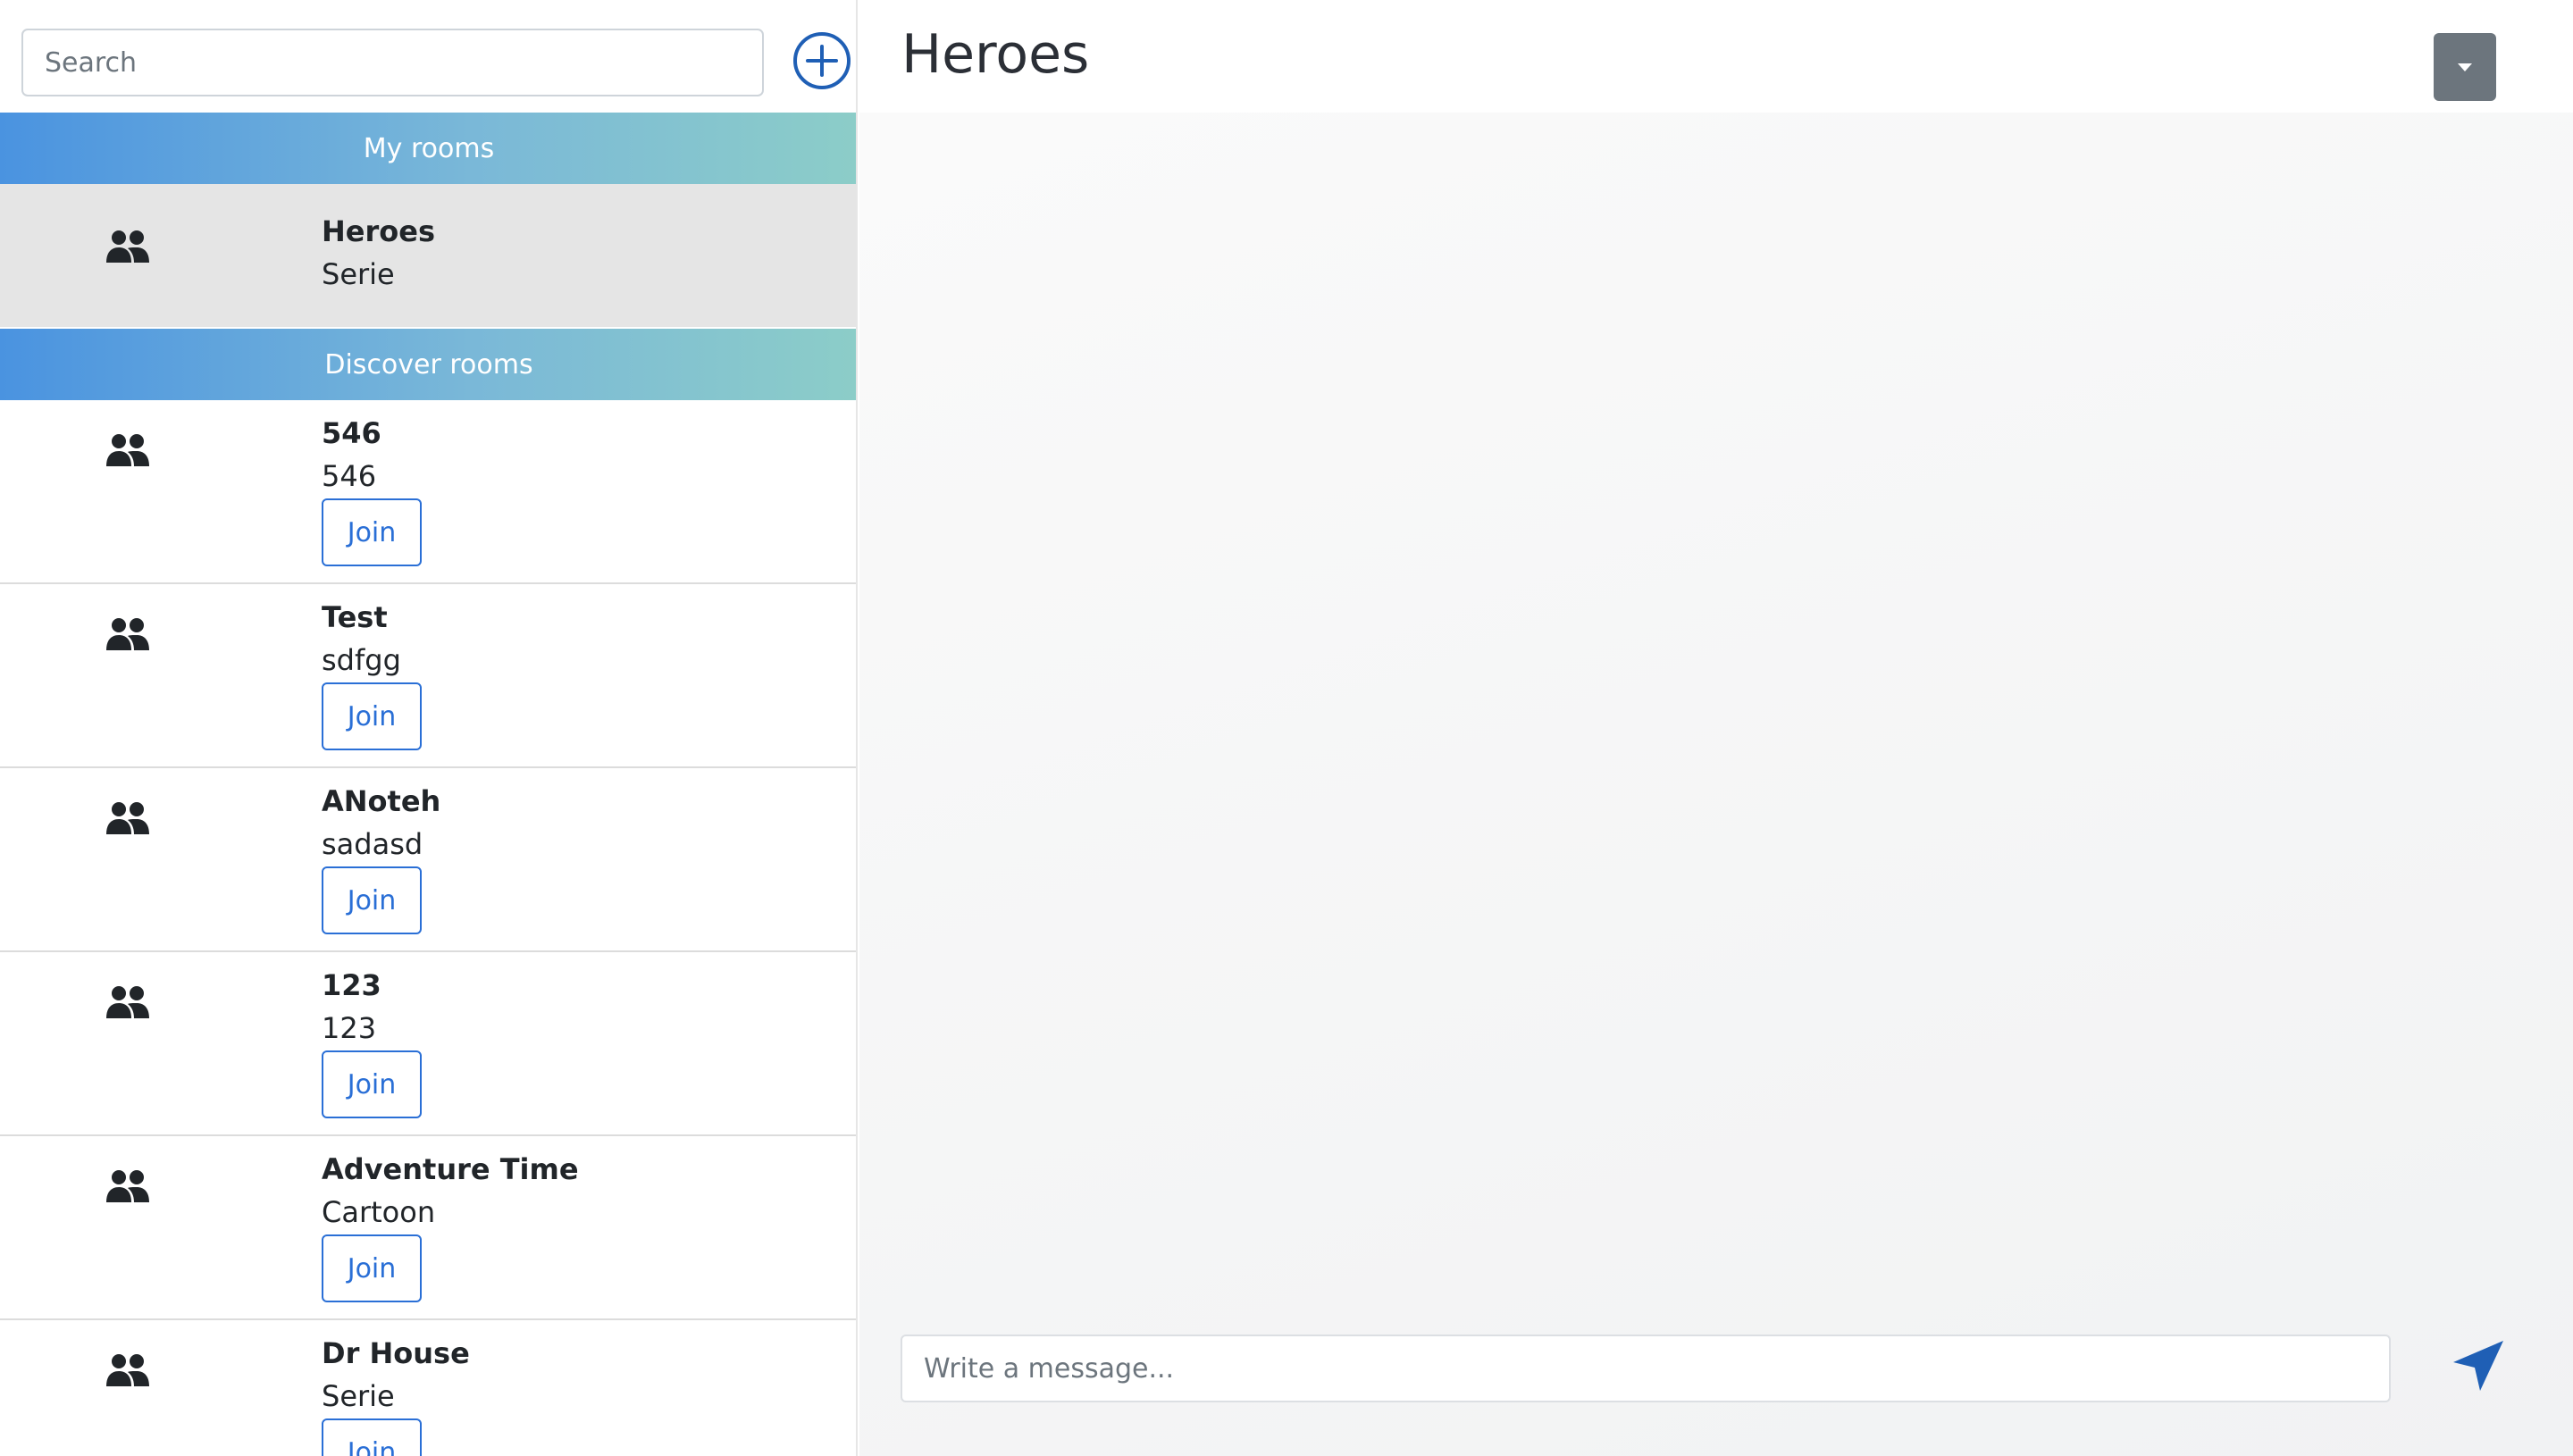 This screenshot has width=2573, height=1456. What do you see at coordinates (428, 676) in the screenshot?
I see `discover-room-item: Test sdfgg Join` at bounding box center [428, 676].